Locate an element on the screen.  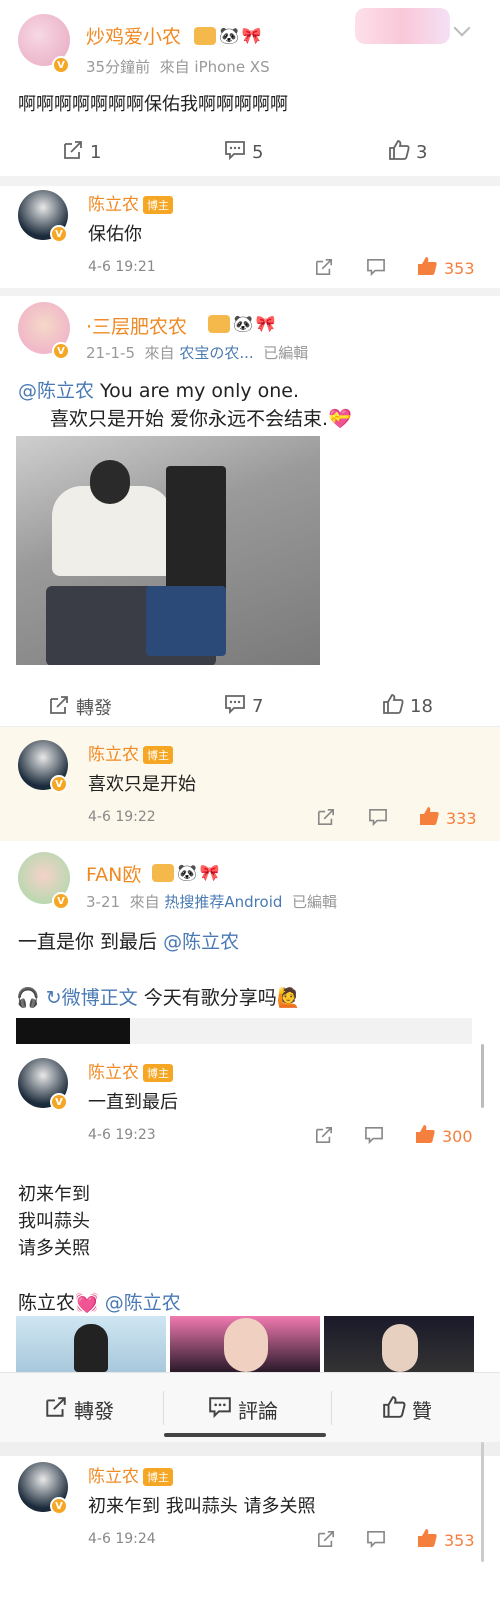
repost-count: 1 is located at coordinates (96, 152).